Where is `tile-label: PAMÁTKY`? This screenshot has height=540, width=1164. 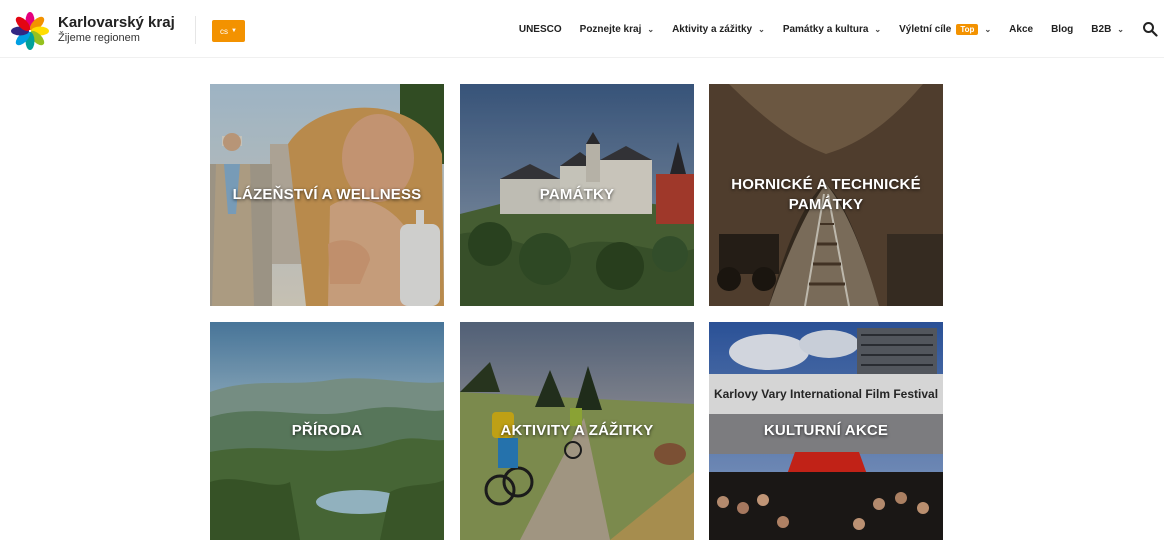
tile-label: PAMÁTKY is located at coordinates (577, 194).